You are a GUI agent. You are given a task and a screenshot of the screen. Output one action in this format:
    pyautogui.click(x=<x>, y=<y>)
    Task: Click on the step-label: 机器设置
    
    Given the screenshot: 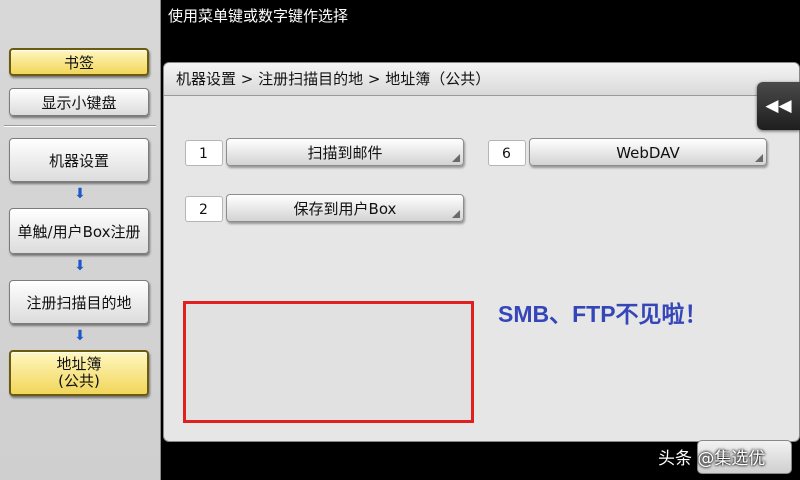 What is the action you would take?
    pyautogui.click(x=78, y=160)
    